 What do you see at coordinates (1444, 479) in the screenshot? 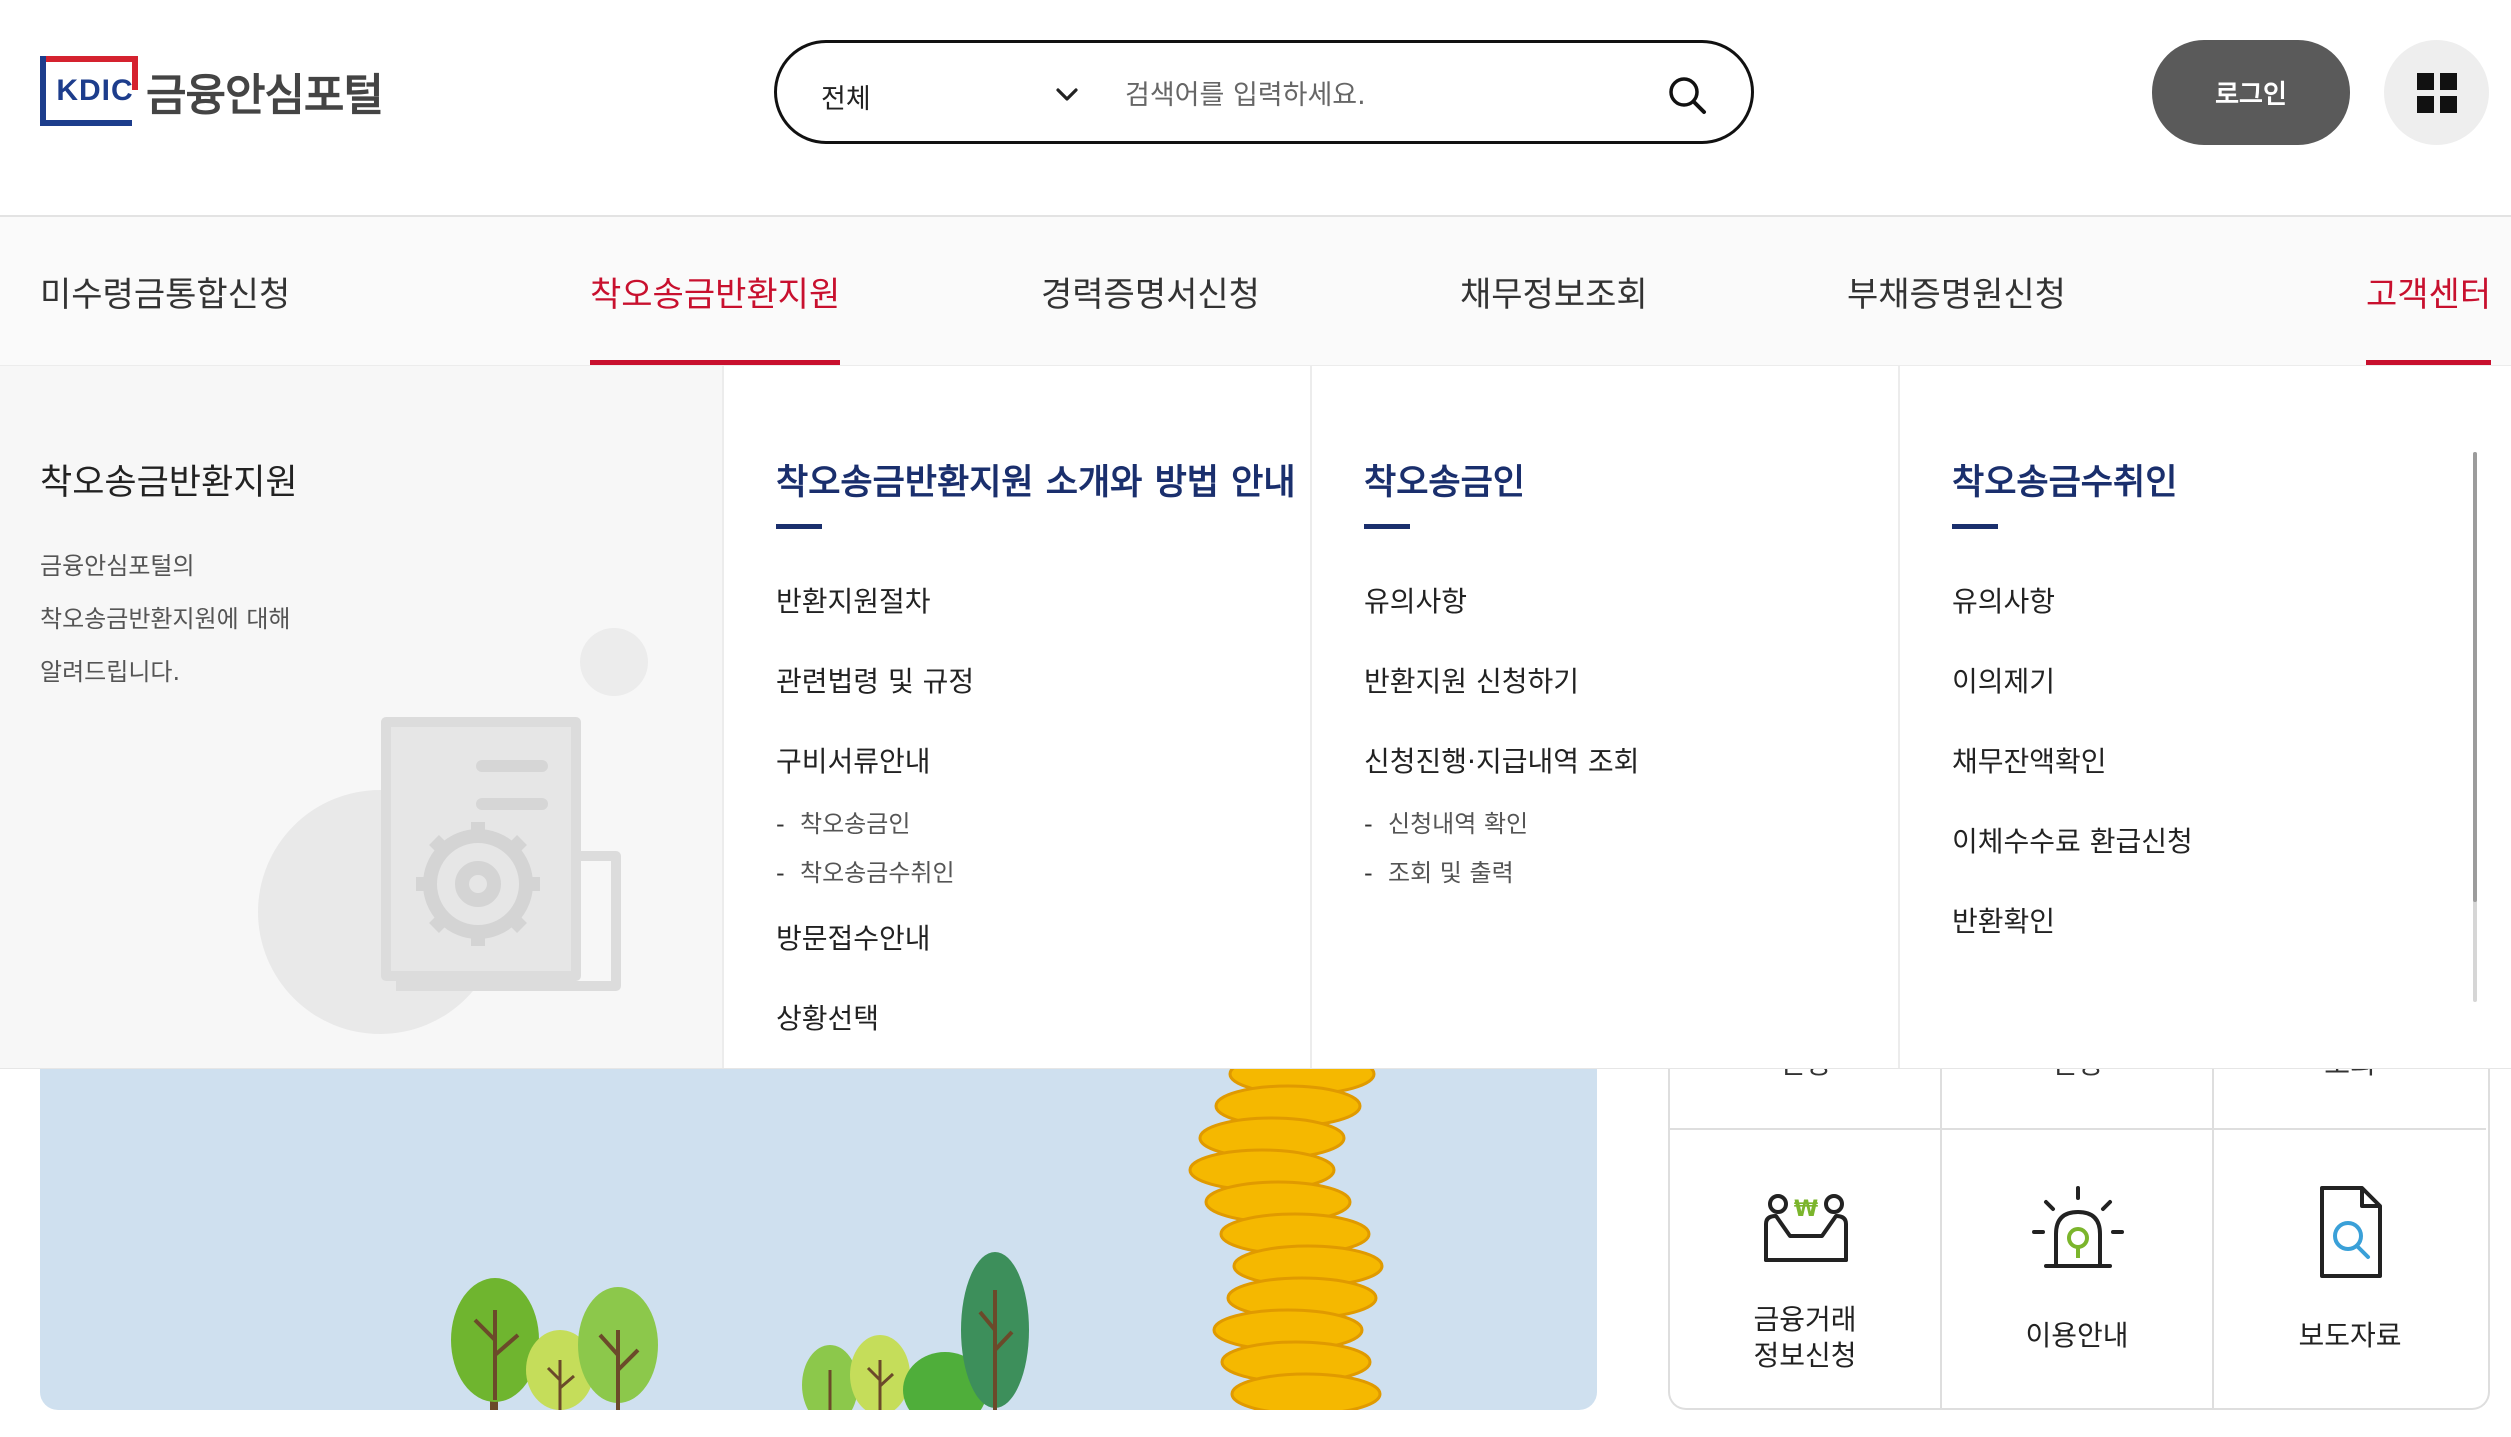
I see `dropdown-column-title: 착오송금인` at bounding box center [1444, 479].